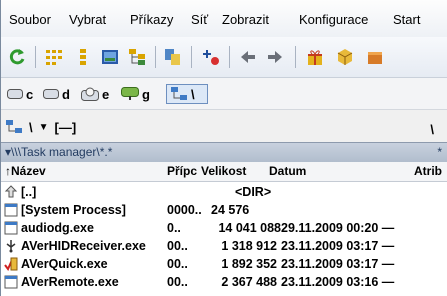 This screenshot has height=296, width=447. I want to click on file-size: 24 576, so click(230, 210).